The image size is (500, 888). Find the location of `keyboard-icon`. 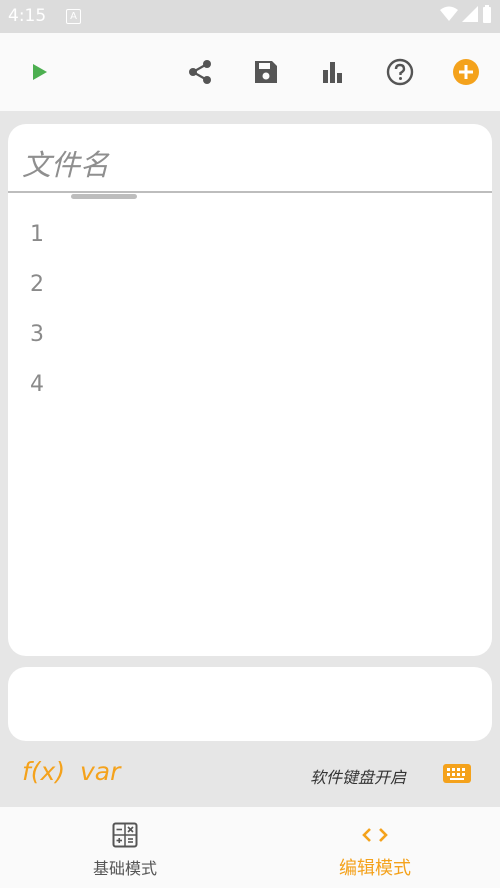

keyboard-icon is located at coordinates (457, 773).